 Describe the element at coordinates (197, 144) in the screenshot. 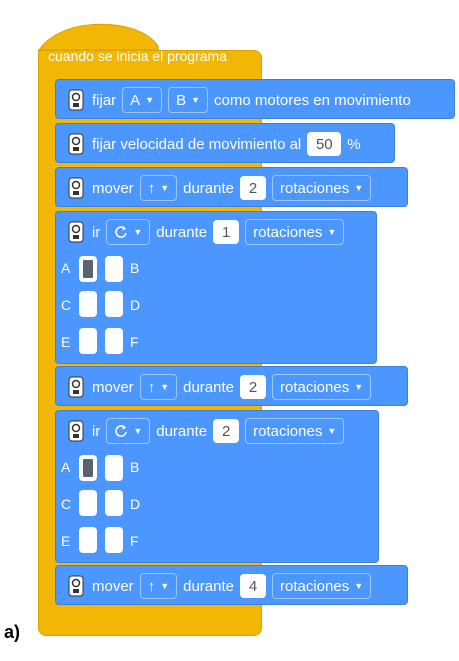

I see `speed-label: fijar velocidad de movimiento al` at that location.